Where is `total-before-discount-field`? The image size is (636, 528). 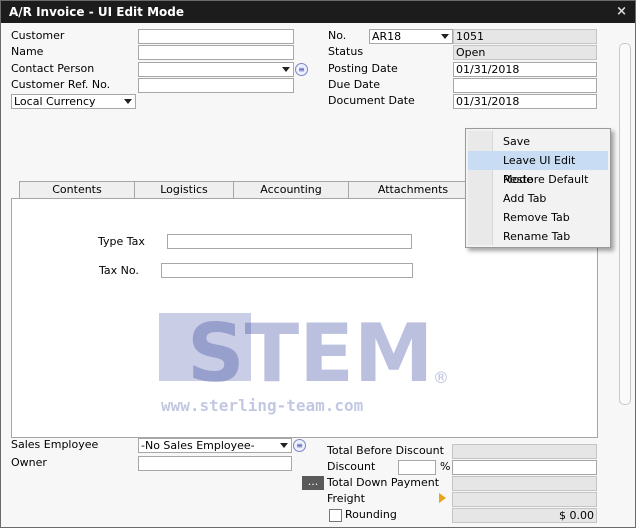
total-before-discount-field is located at coordinates (524, 451).